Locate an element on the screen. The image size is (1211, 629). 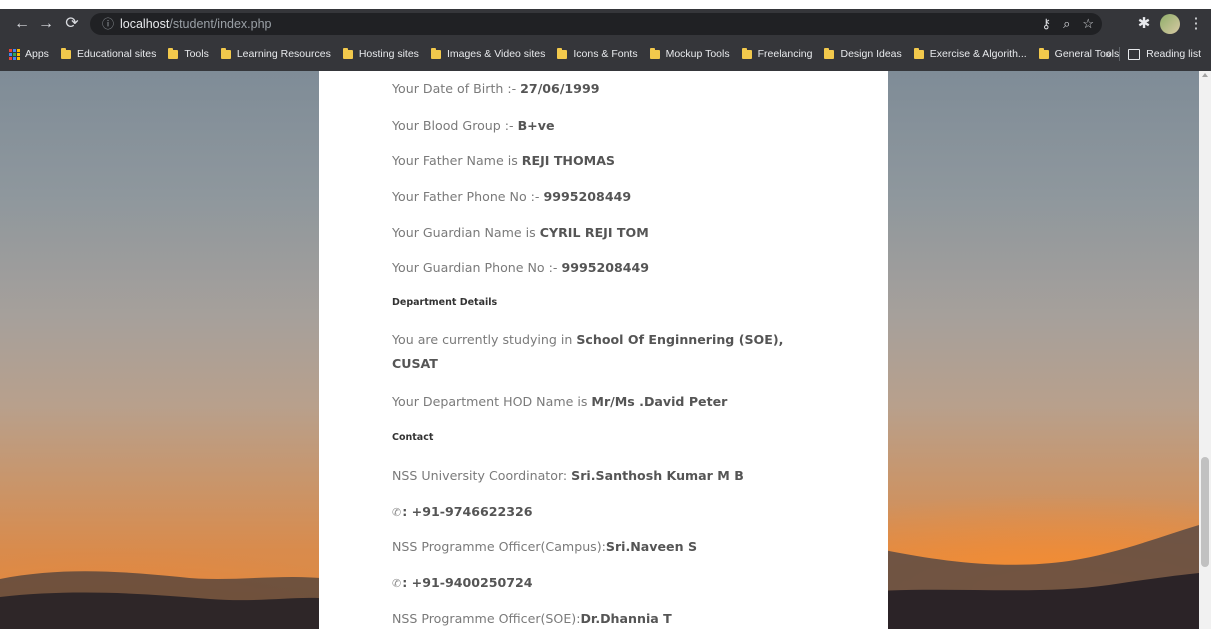
guardian-phone-line: Your Guardian Phone No :- 9995208449 is located at coordinates (520, 267).